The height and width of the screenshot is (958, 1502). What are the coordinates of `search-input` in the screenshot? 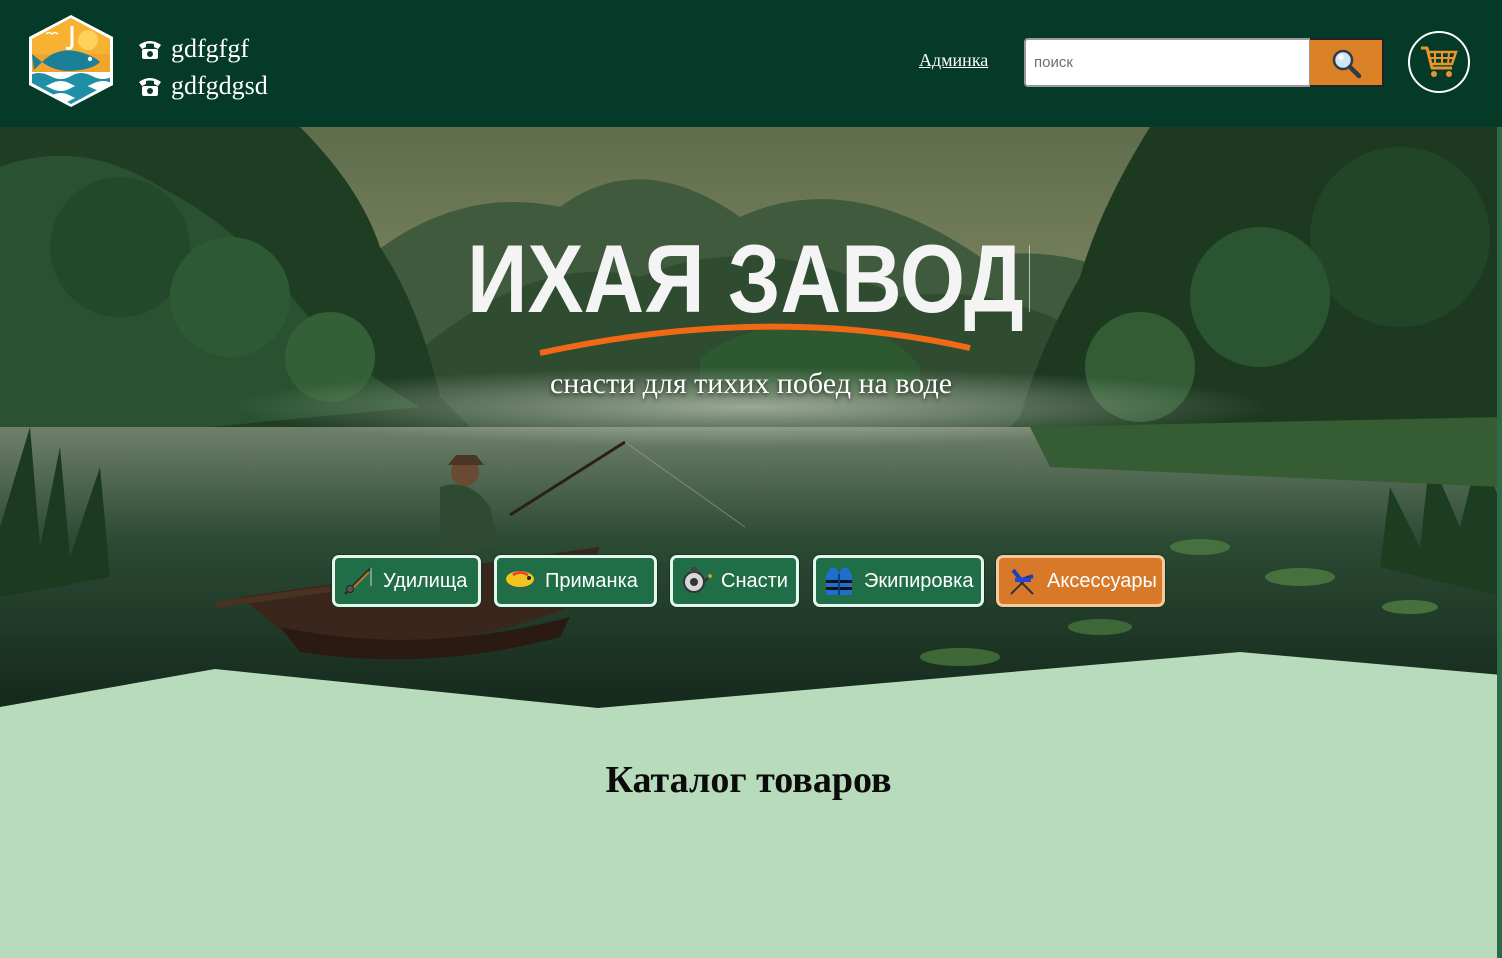 It's located at (1167, 62).